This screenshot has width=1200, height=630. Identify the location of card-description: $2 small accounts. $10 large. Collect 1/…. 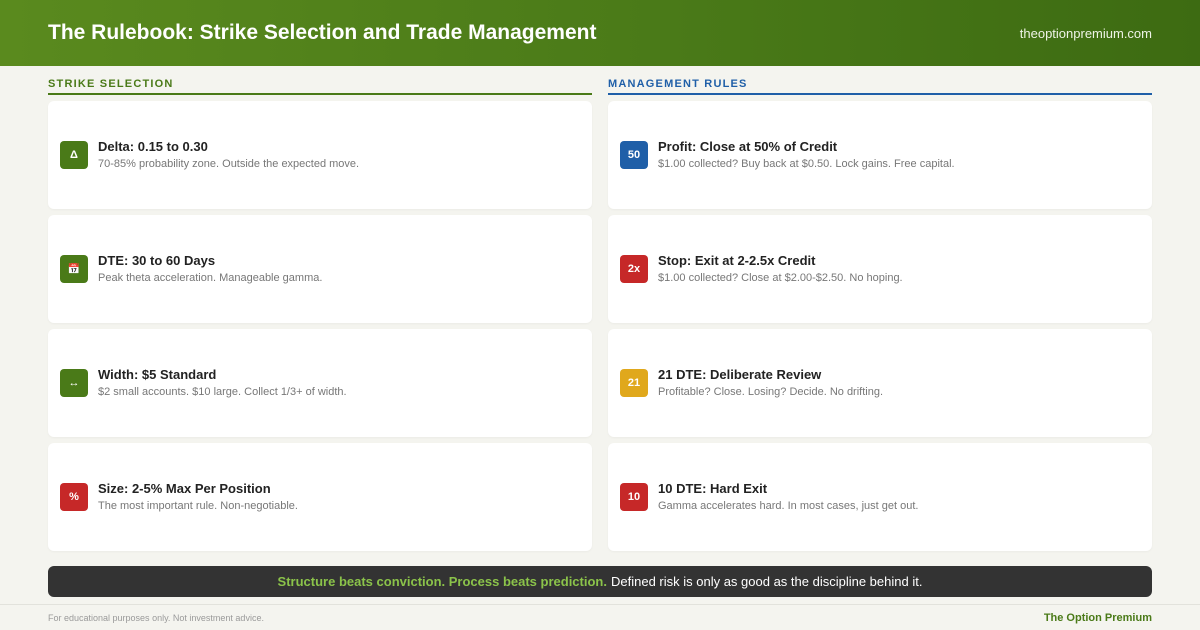
(222, 392).